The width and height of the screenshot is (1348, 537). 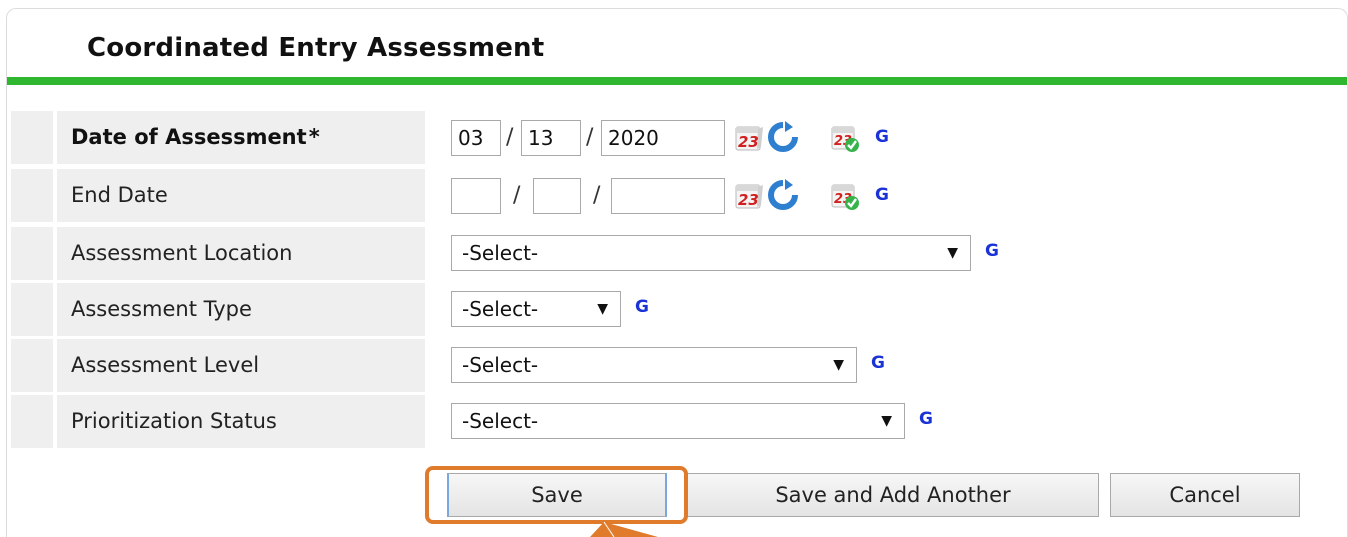 I want to click on label-text: Date of Assessment, so click(x=189, y=137).